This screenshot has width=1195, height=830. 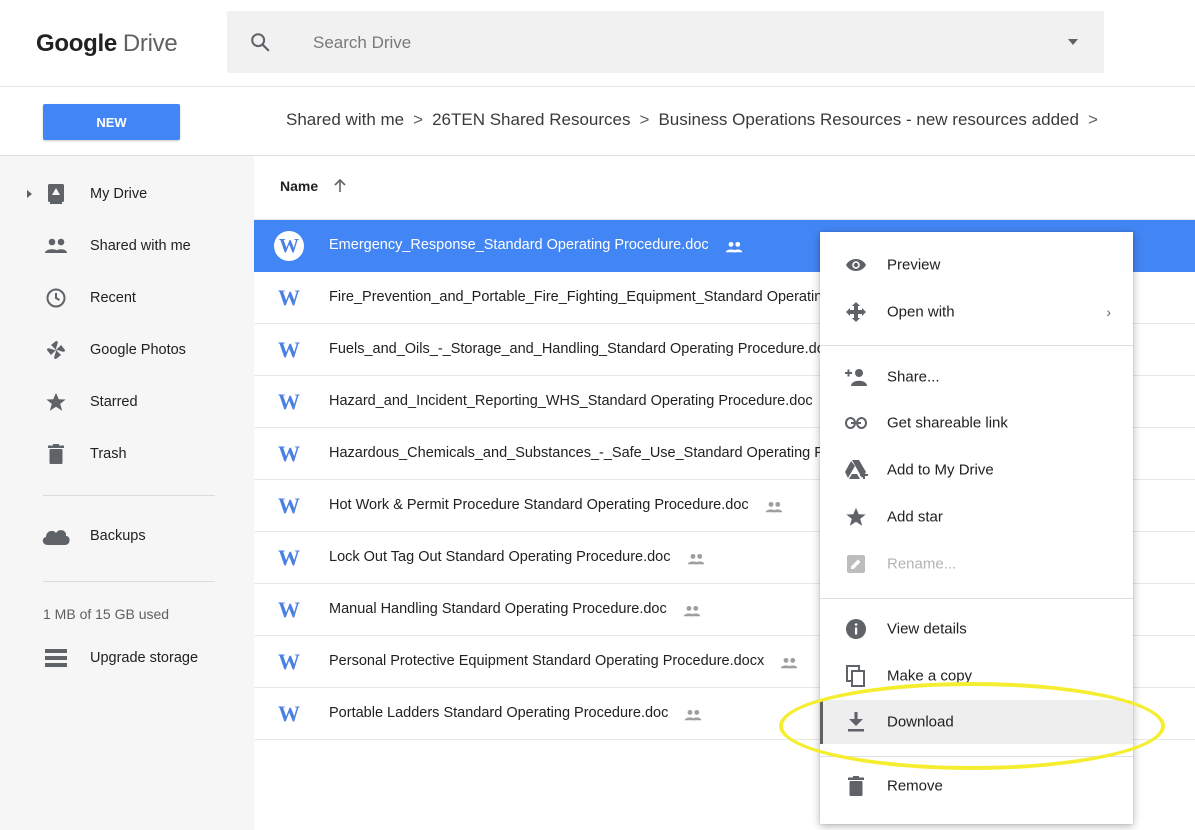 I want to click on menu-item-add-to-my-drive: Add to My Drive, so click(x=976, y=470).